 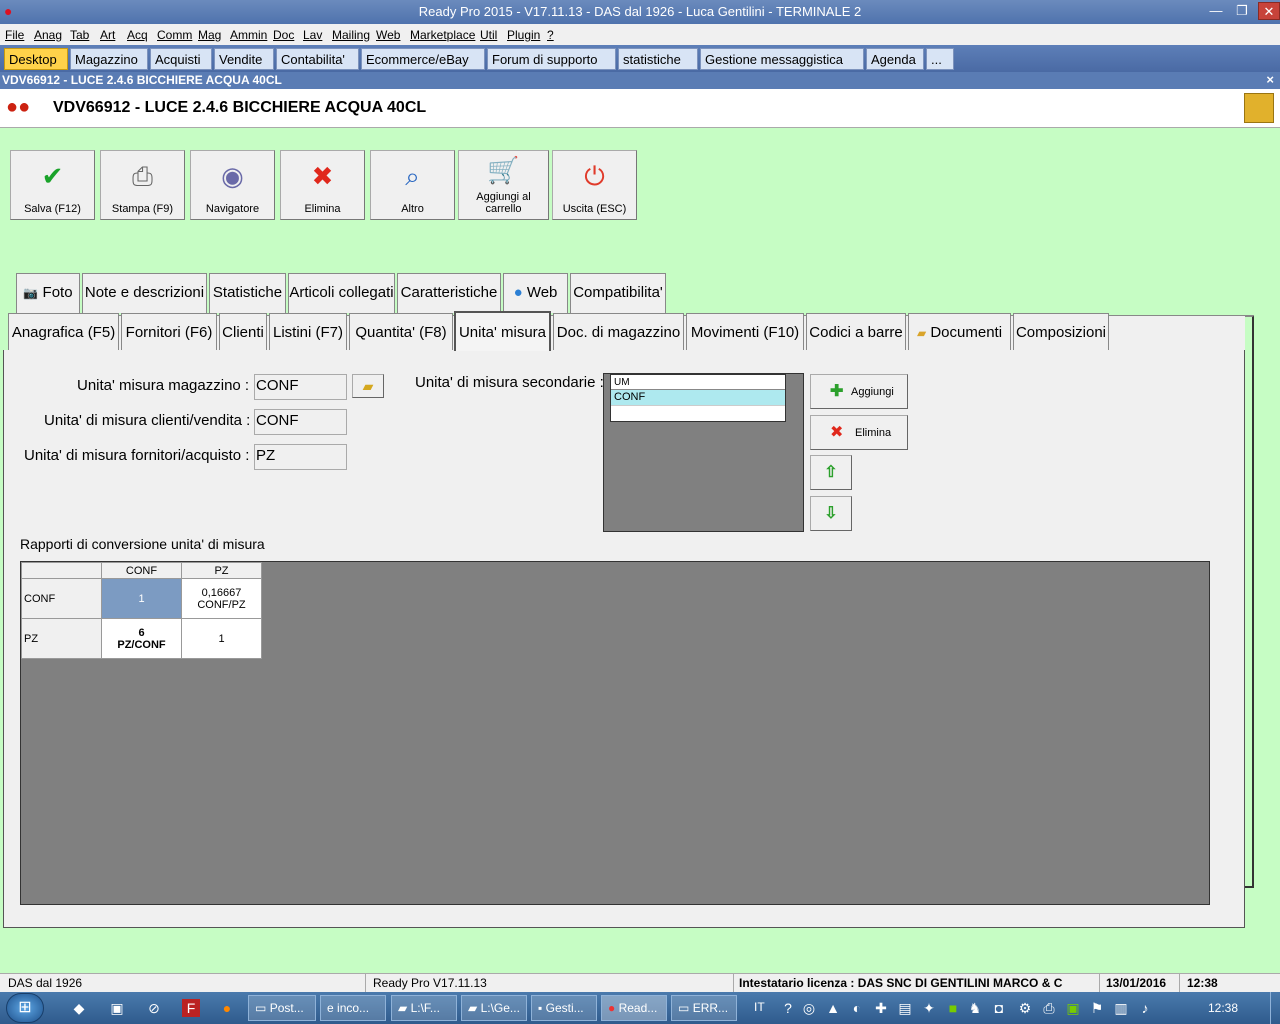 What do you see at coordinates (881, 1008) in the screenshot?
I see `tray-icon: ✚` at bounding box center [881, 1008].